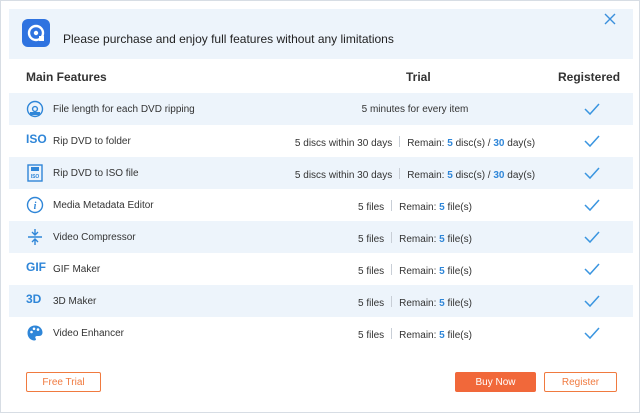  I want to click on trial-info: 5 minutes for every item, so click(415, 109).